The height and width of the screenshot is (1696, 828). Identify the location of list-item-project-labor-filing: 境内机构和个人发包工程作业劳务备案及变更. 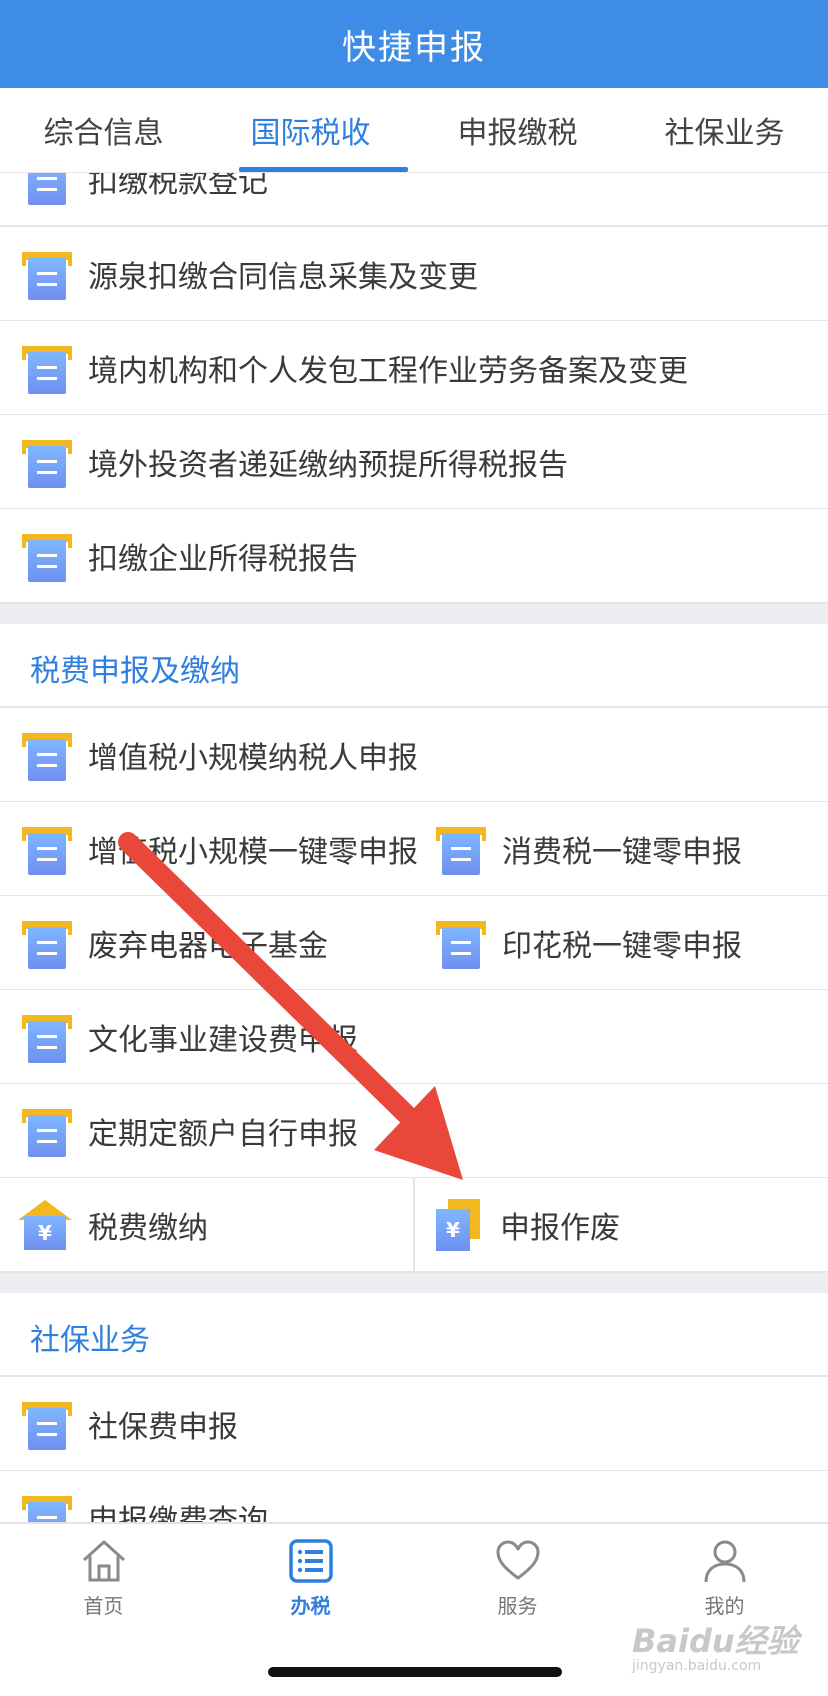
(414, 368).